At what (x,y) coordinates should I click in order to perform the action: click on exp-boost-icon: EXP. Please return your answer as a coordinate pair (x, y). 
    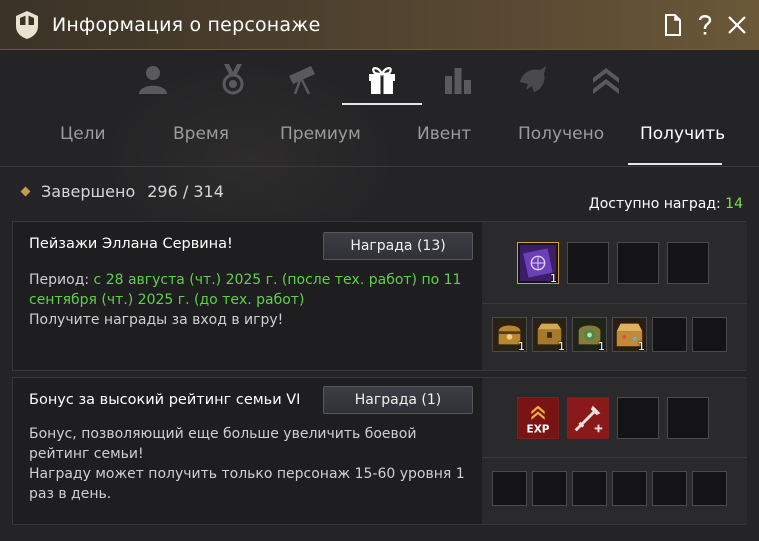
    Looking at the image, I should click on (538, 418).